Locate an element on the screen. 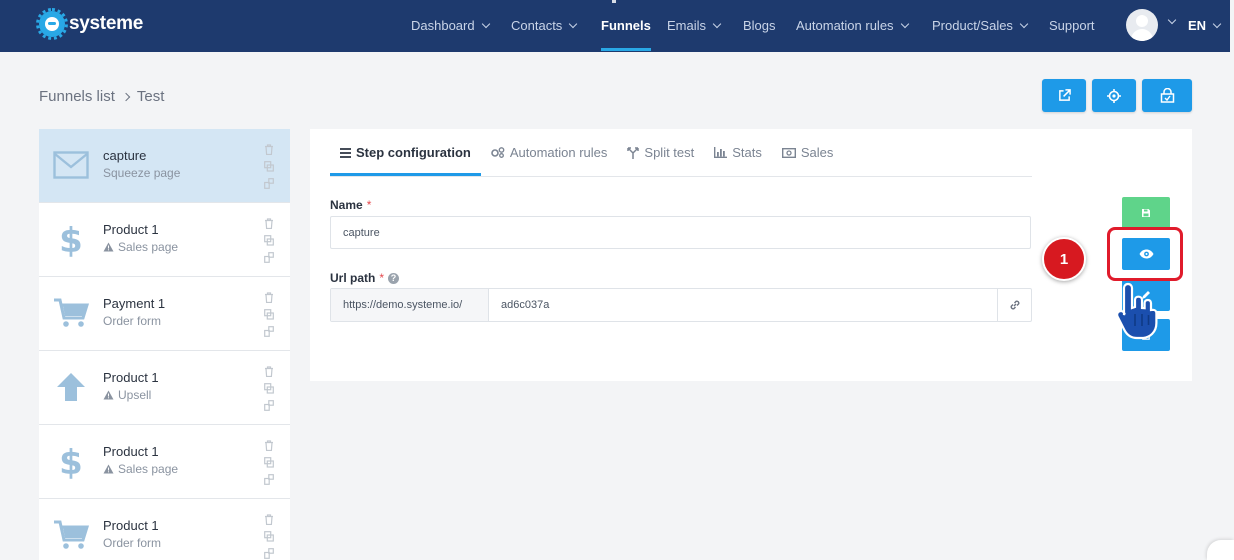 Image resolution: width=1234 pixels, height=560 pixels. nav-automation-rules: Automation rules is located at coordinates (852, 25).